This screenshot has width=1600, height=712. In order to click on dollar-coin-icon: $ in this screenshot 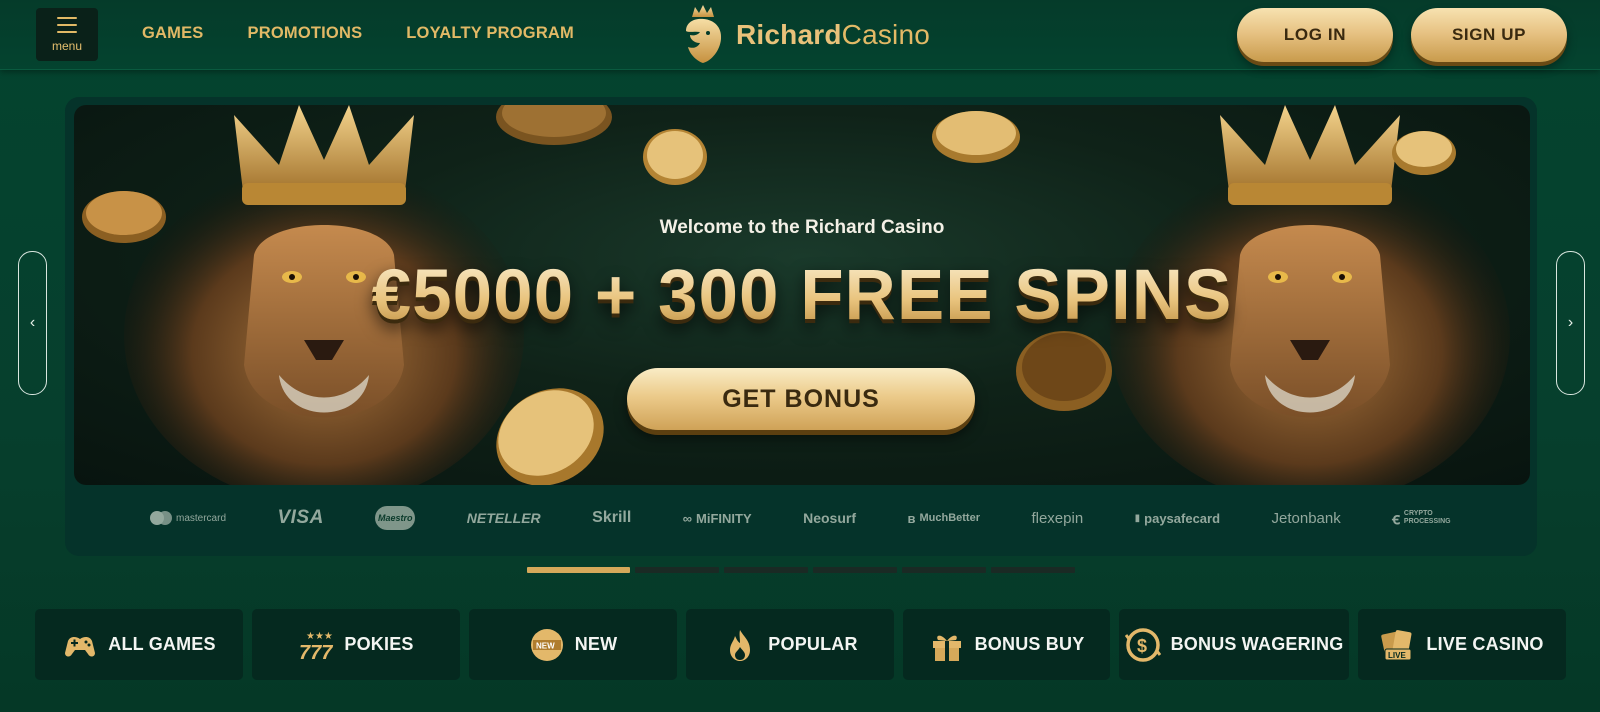, I will do `click(1142, 644)`.